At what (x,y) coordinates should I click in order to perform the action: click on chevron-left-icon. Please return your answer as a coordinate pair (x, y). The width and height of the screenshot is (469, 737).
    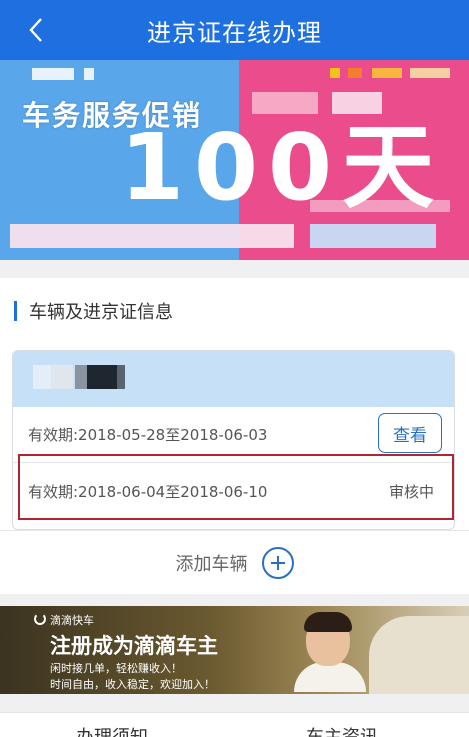
    Looking at the image, I should click on (35, 30).